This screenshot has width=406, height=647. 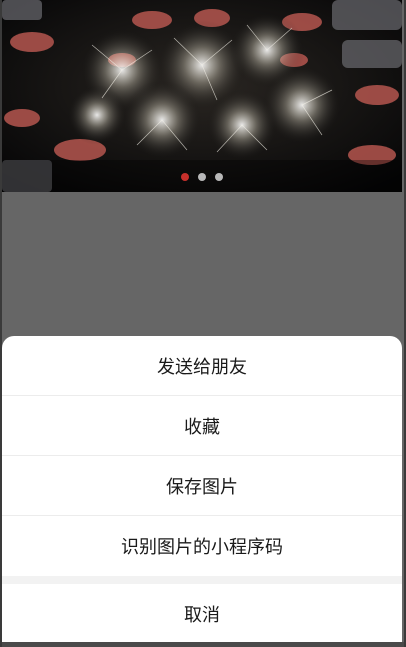 What do you see at coordinates (202, 366) in the screenshot?
I see `send-to-friend-button: 发送给朋友` at bounding box center [202, 366].